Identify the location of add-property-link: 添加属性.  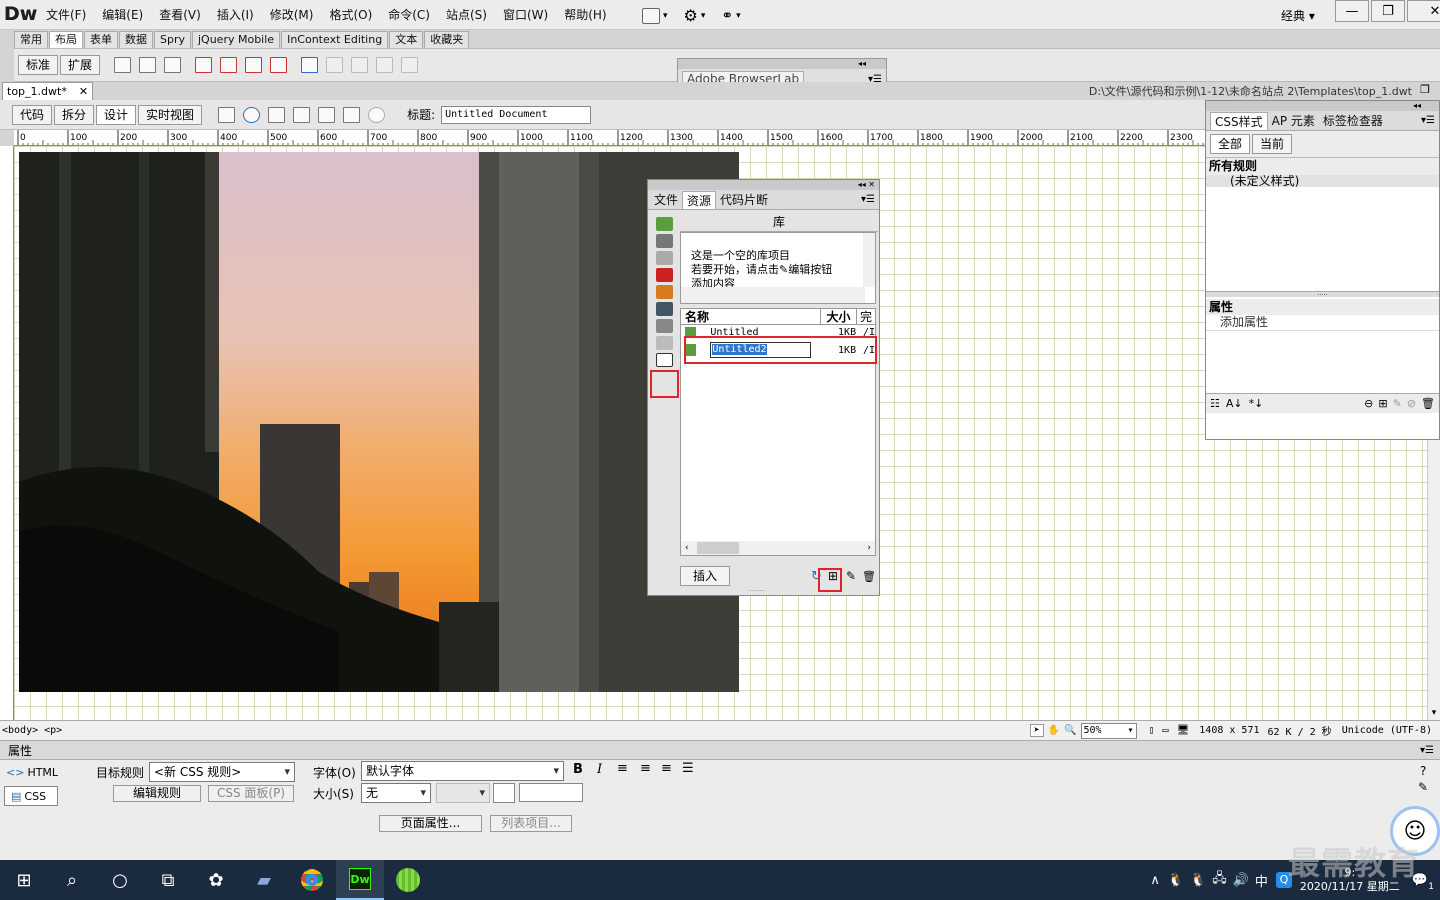
(1322, 323).